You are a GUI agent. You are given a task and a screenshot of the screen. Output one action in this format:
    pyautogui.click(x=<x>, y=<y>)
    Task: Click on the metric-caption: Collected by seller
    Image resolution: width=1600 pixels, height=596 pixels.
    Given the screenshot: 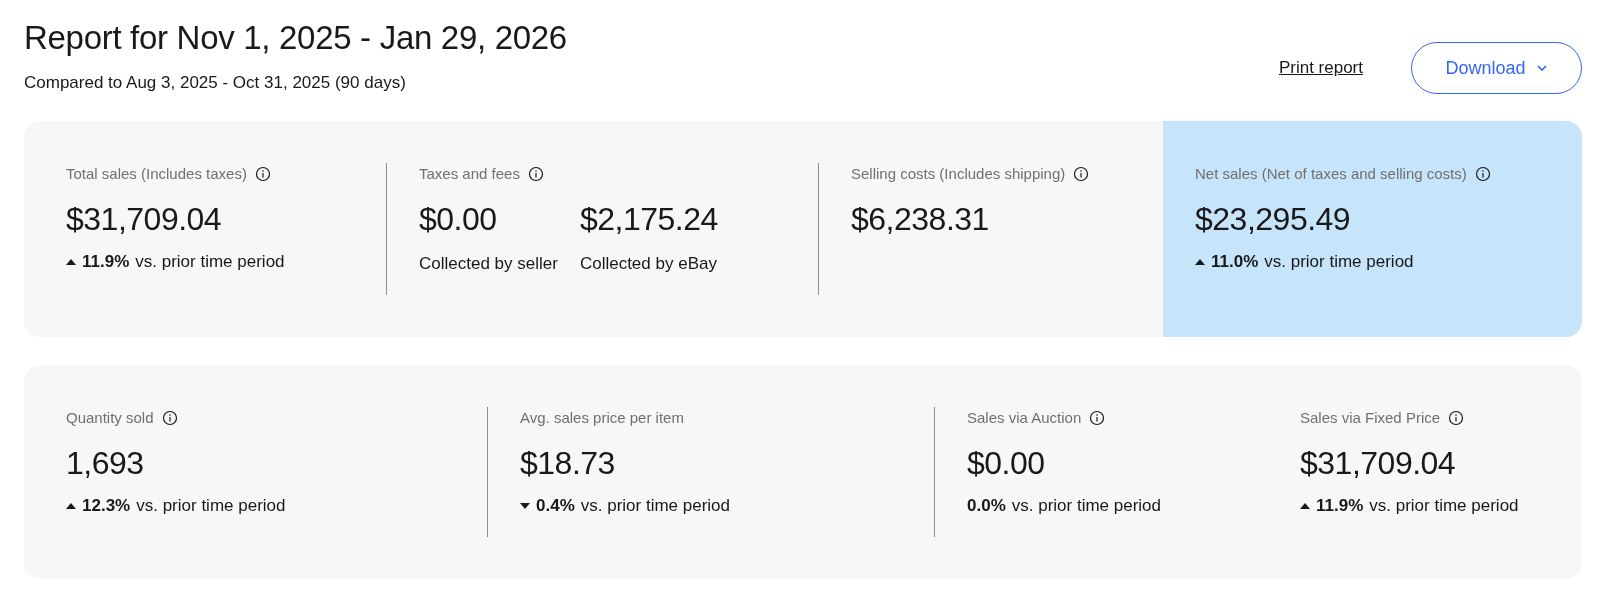 What is the action you would take?
    pyautogui.click(x=488, y=263)
    